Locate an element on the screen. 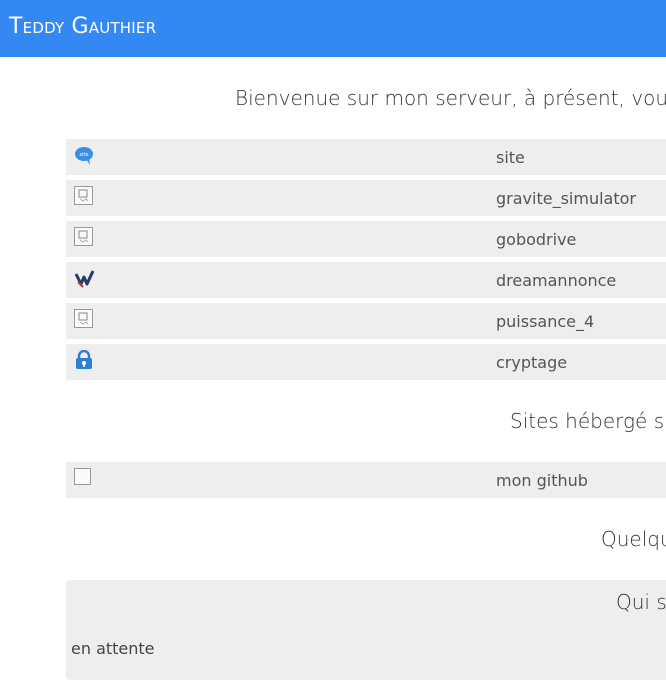 This screenshot has height=680, width=666. project-row-dreamannonce: dreamannonce is located at coordinates (366, 280).